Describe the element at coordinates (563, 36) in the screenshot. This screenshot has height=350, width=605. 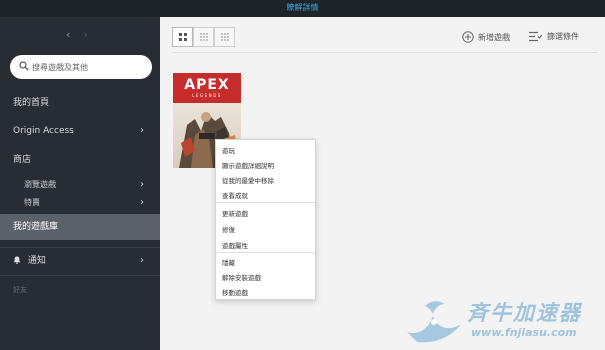
I see `filter-label: 篩選條件` at that location.